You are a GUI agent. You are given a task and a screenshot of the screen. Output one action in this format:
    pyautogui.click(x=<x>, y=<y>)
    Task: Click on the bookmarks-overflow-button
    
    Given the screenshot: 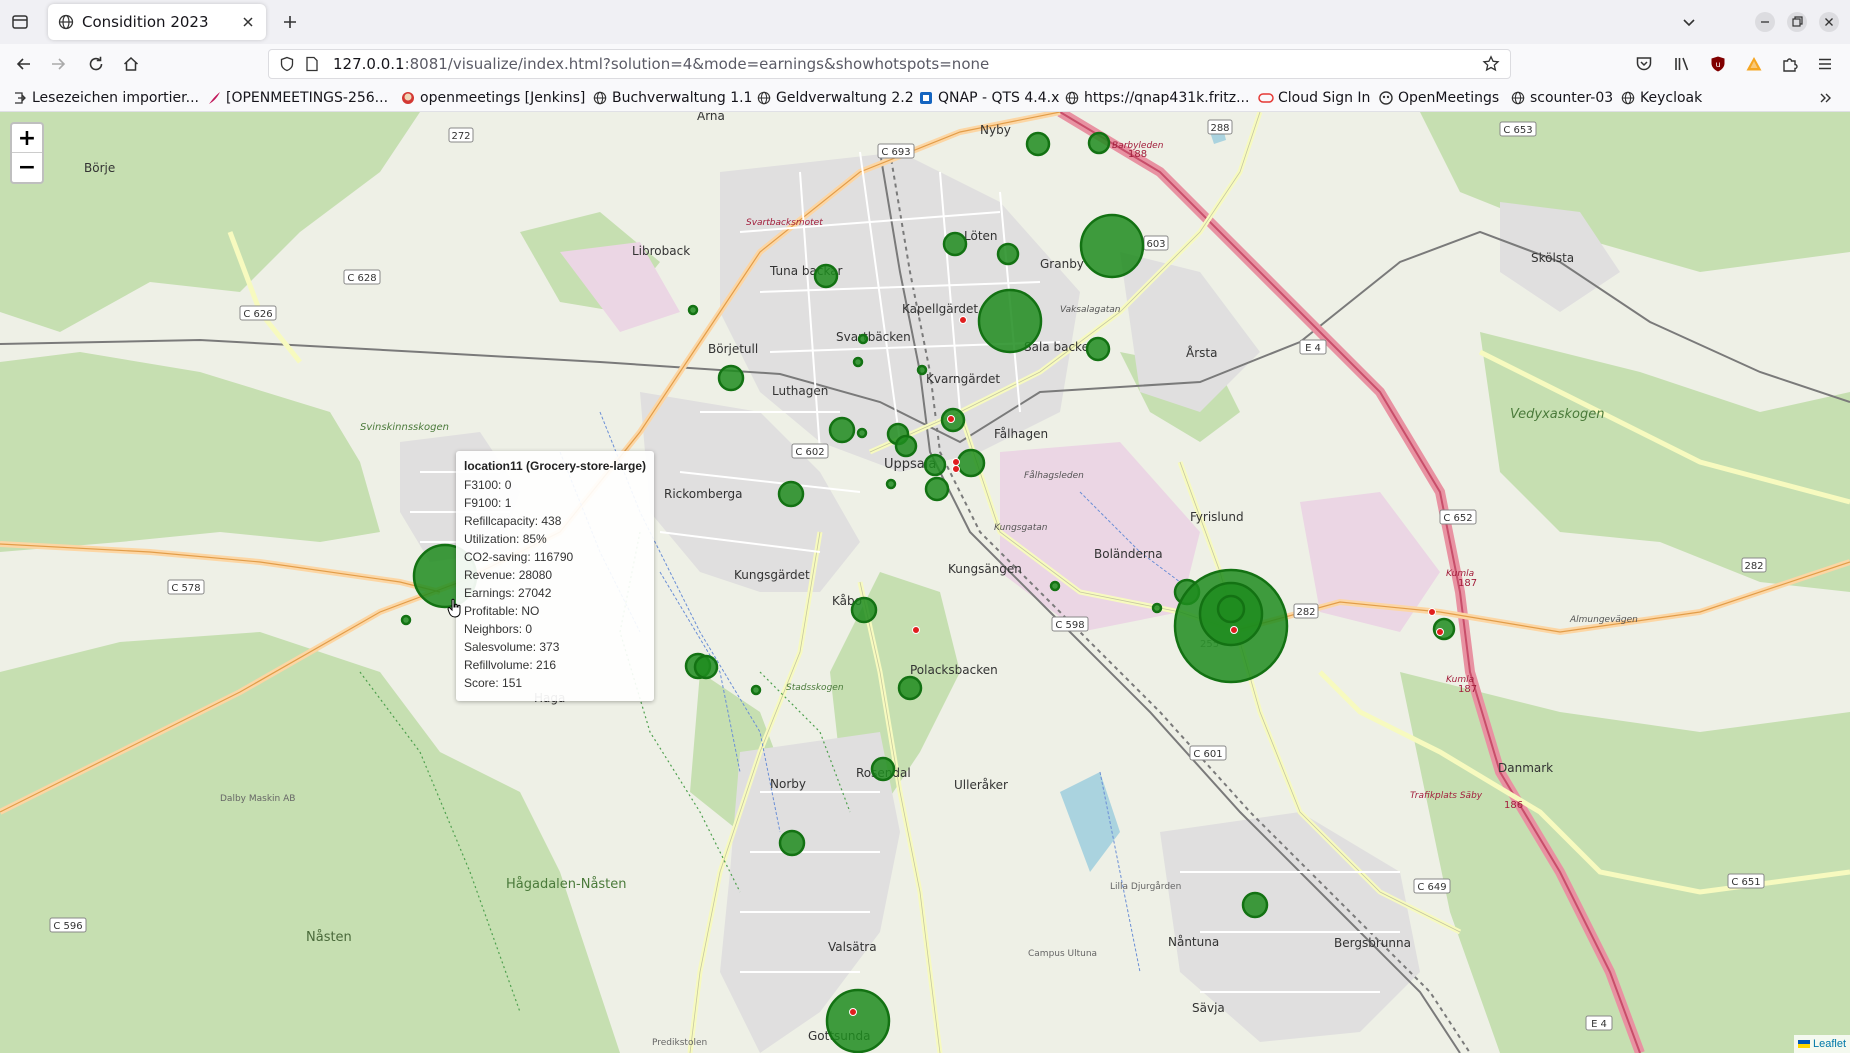 What is the action you would take?
    pyautogui.click(x=1828, y=98)
    